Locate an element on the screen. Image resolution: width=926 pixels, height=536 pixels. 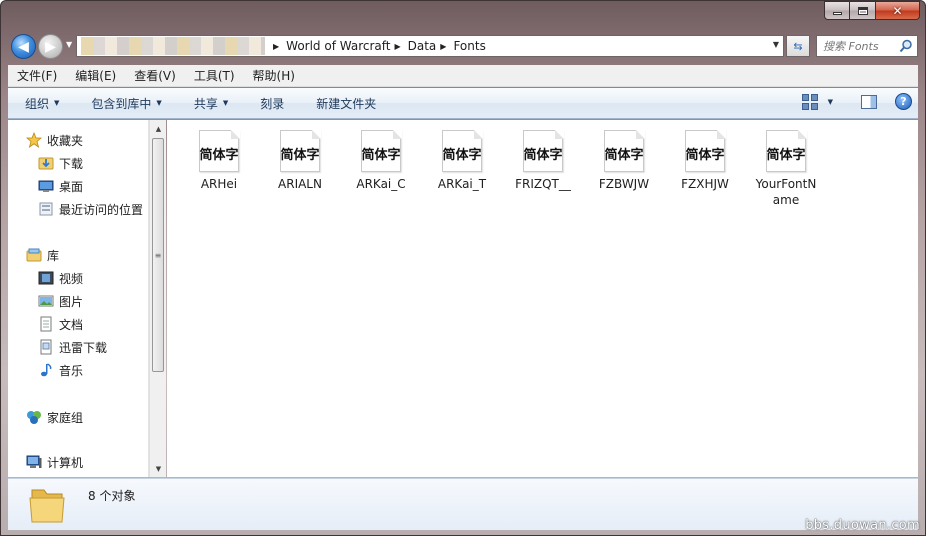
sidebar-item-label: 文档 is located at coordinates (71, 324).